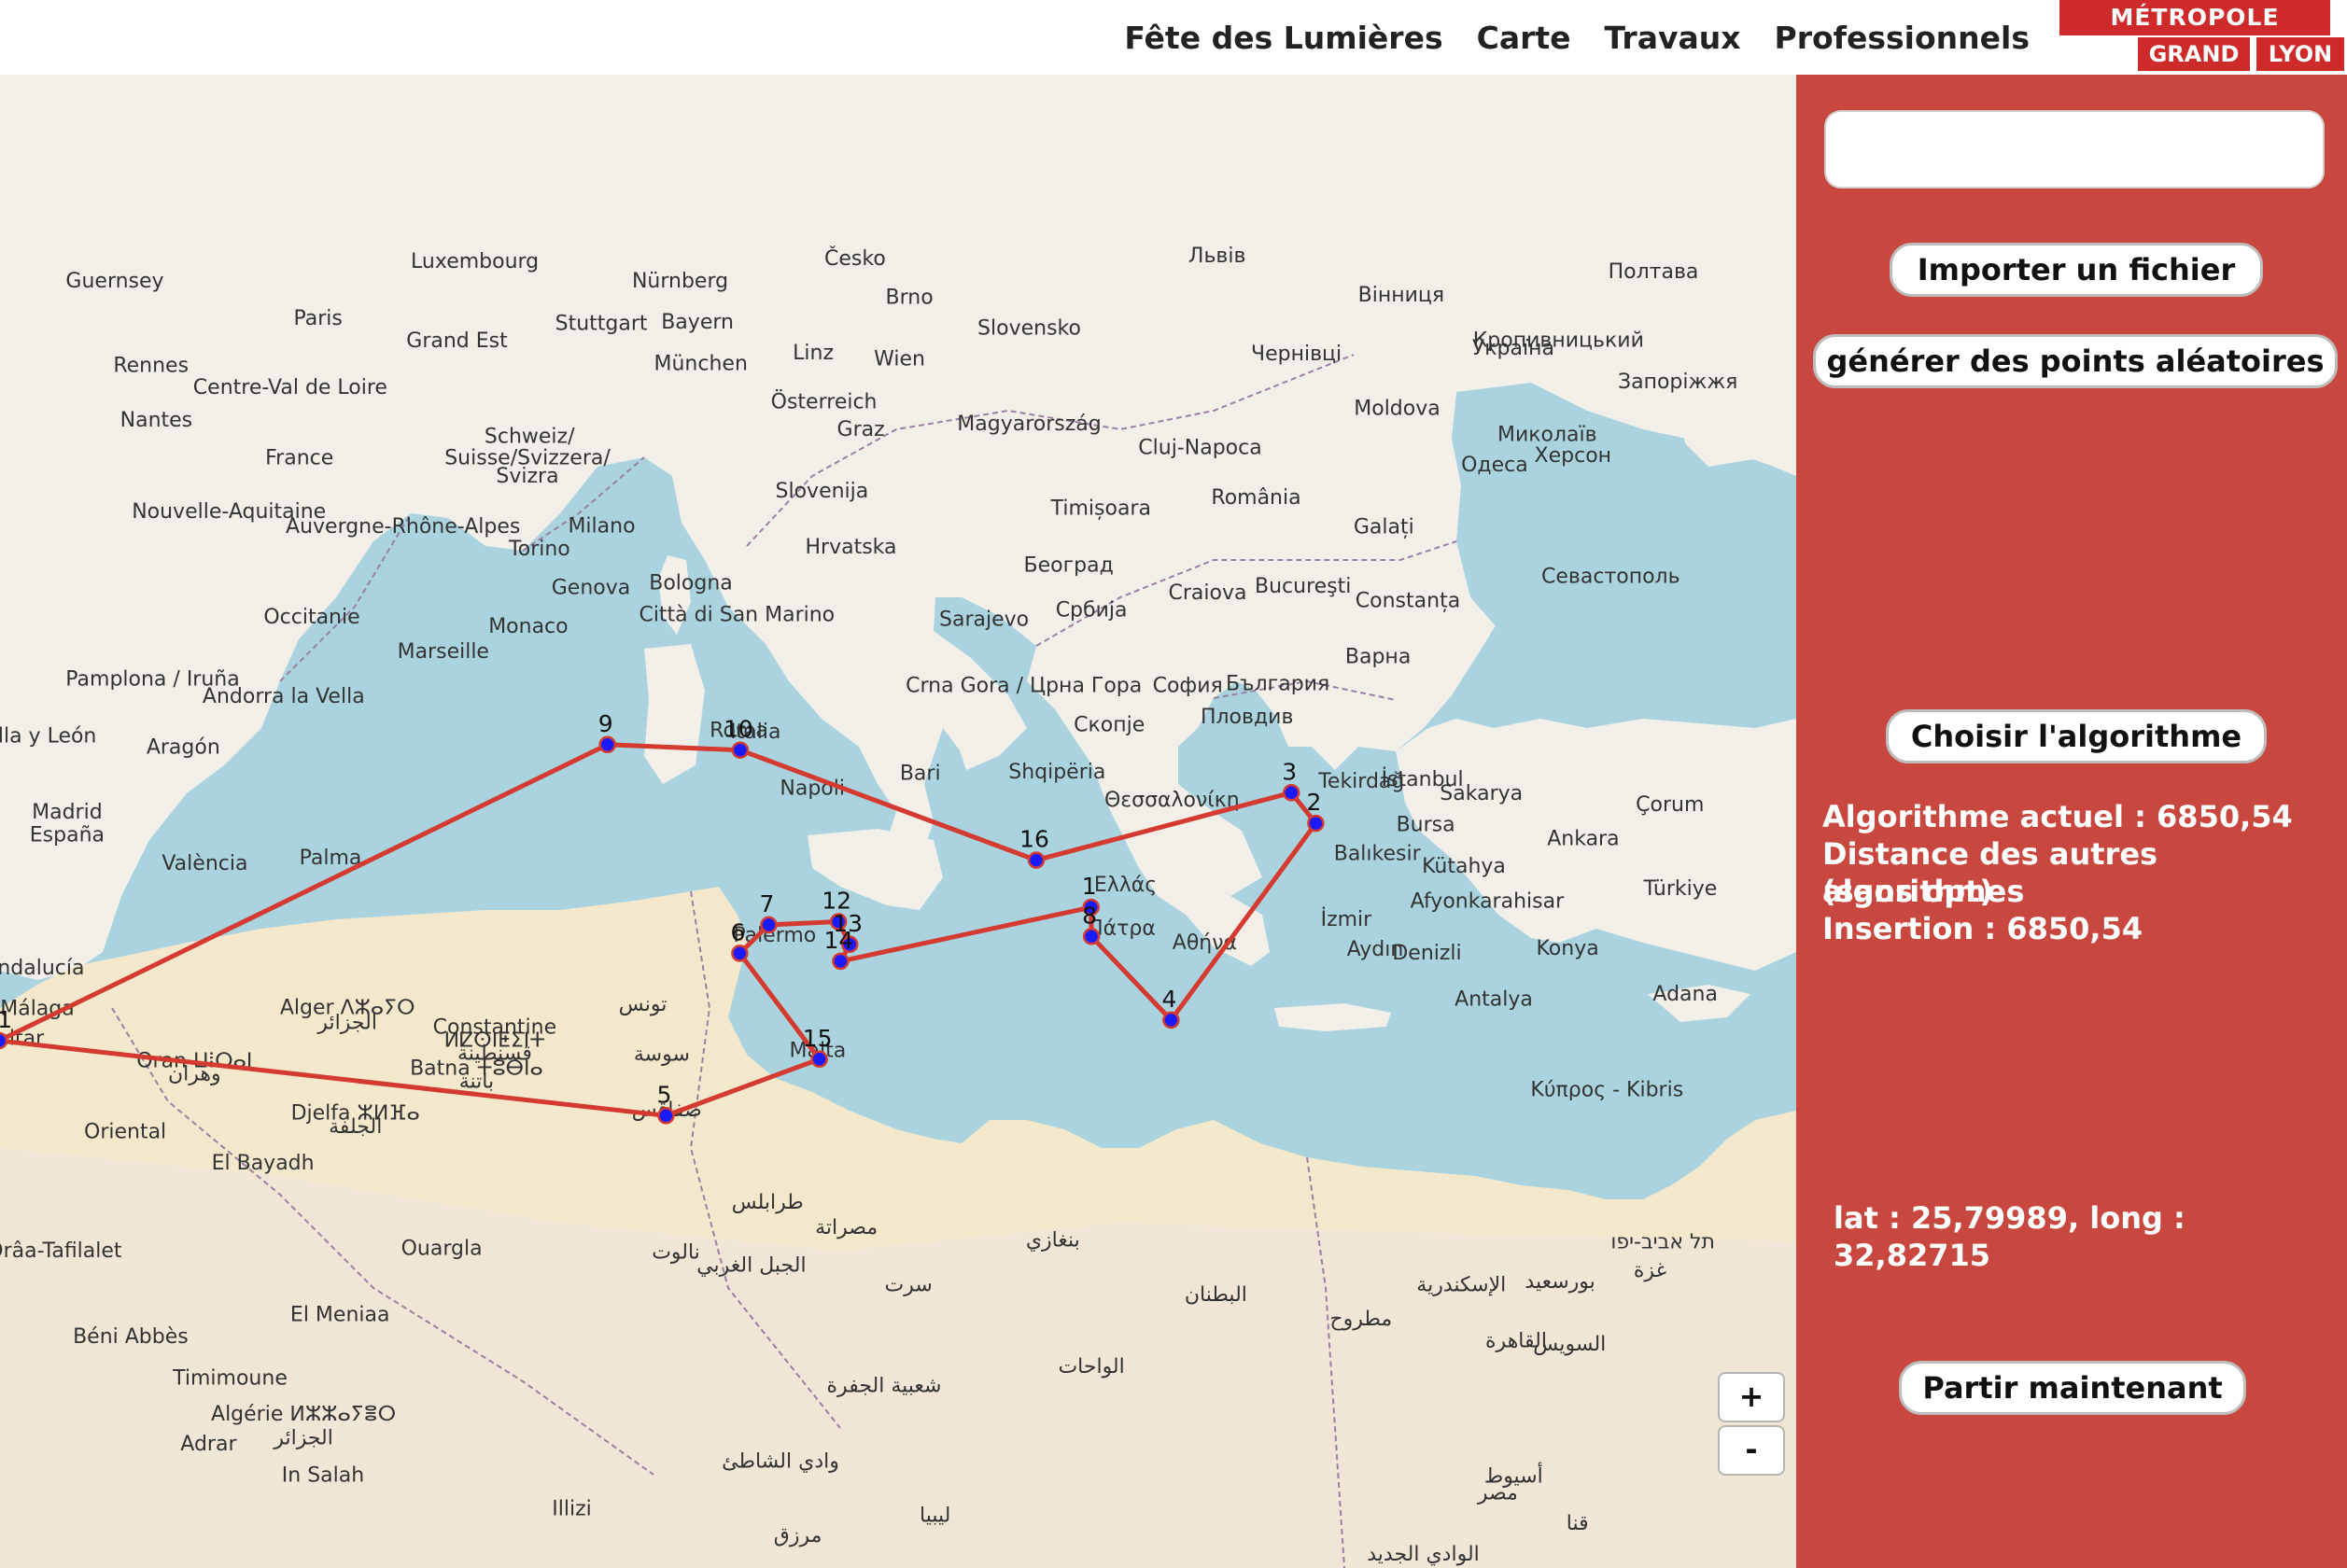 The width and height of the screenshot is (2347, 1568). Describe the element at coordinates (1481, 793) in the screenshot. I see `map-place-label: Sakarya` at that location.